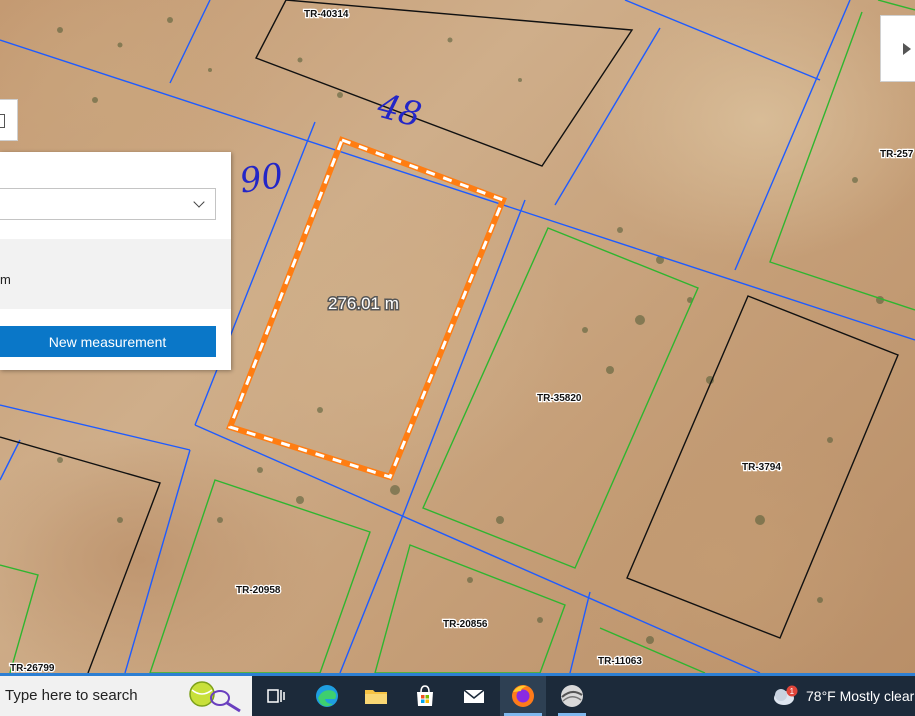 The height and width of the screenshot is (716, 915). Describe the element at coordinates (108, 204) in the screenshot. I see `unit-dropdown` at that location.